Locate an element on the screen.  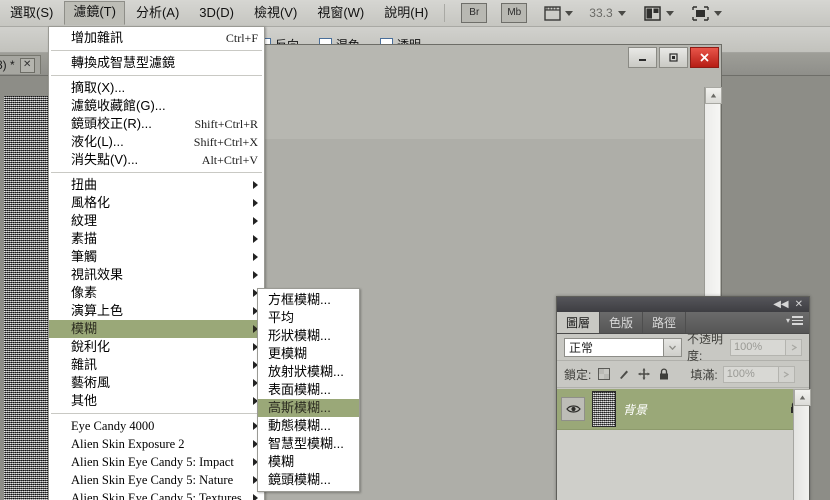
lock-row: 鎖定: 填滿: 100% is located at coordinates (683, 374).